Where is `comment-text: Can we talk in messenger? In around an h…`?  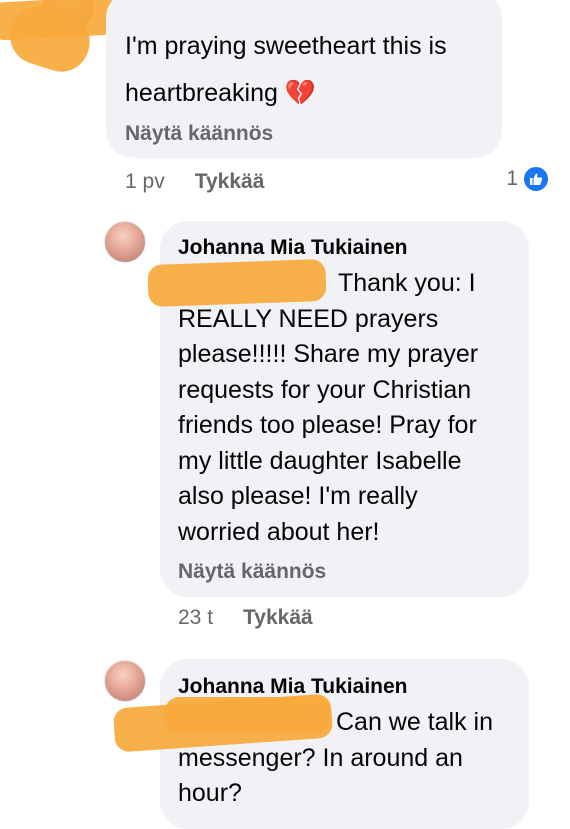 comment-text: Can we talk in messenger? In around an h… is located at coordinates (335, 758).